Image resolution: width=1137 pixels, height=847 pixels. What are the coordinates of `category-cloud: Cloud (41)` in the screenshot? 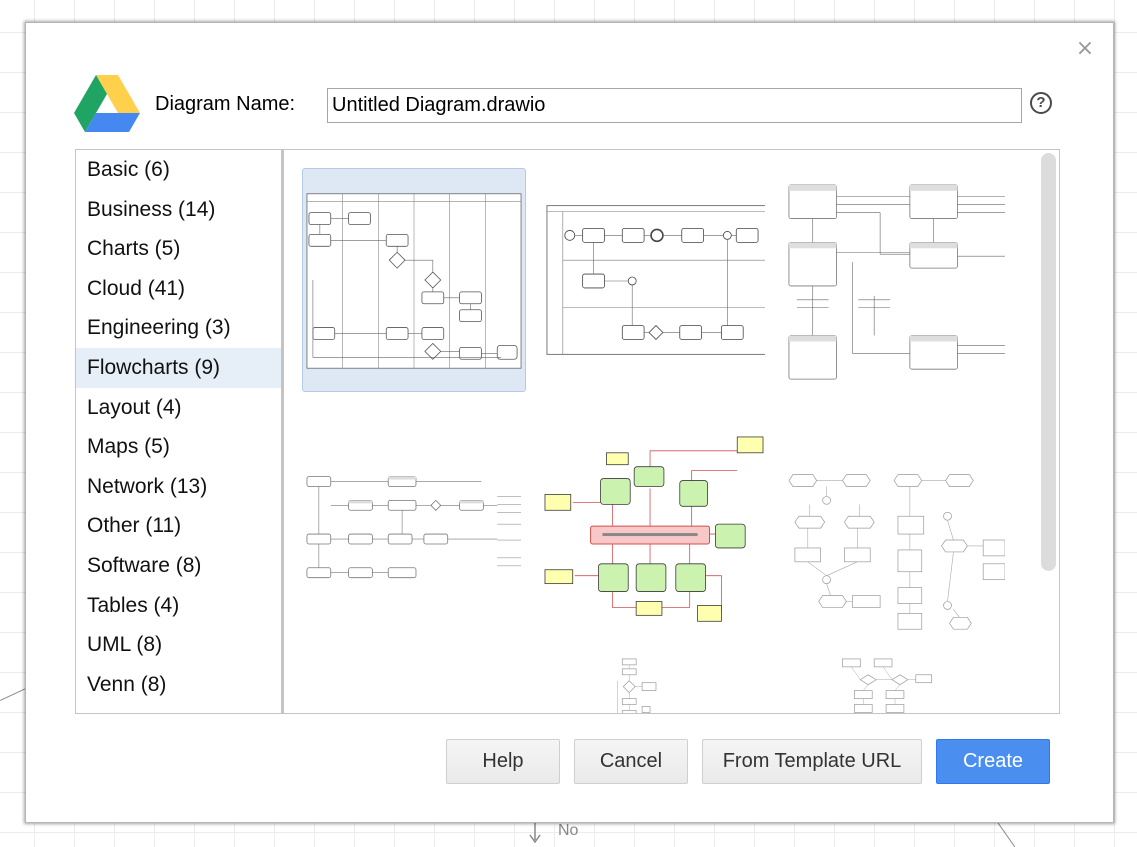 It's located at (178, 289).